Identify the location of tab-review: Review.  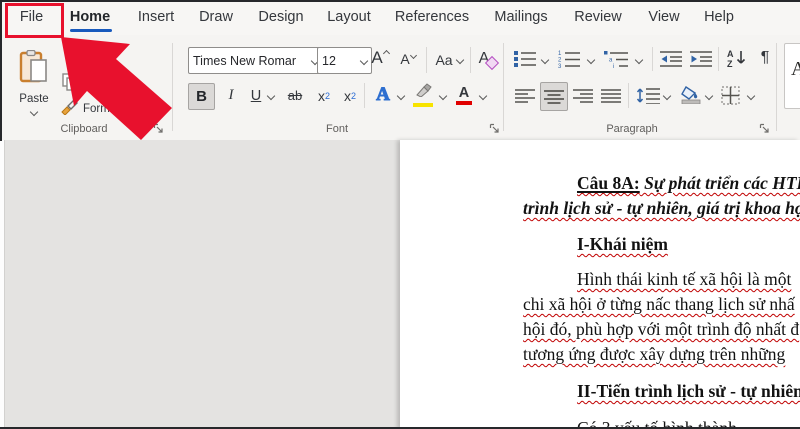
(598, 17).